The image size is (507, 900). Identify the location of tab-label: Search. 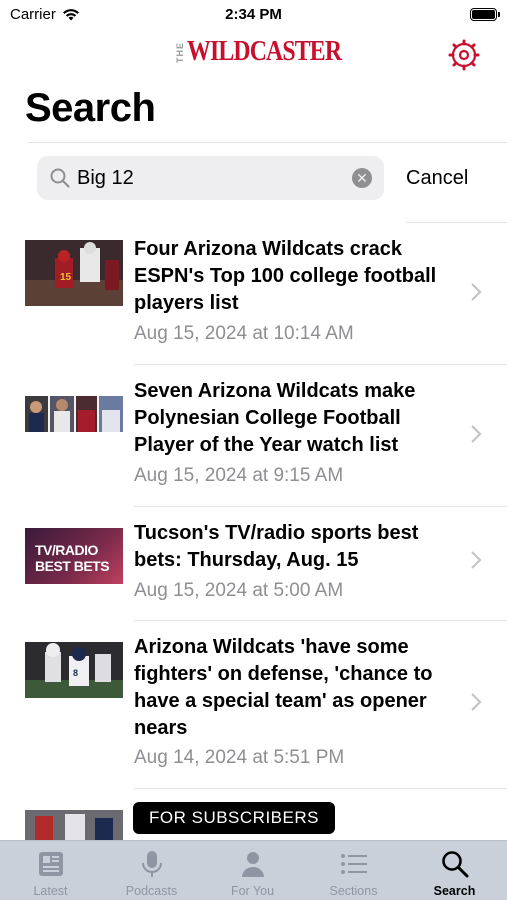
(454, 891).